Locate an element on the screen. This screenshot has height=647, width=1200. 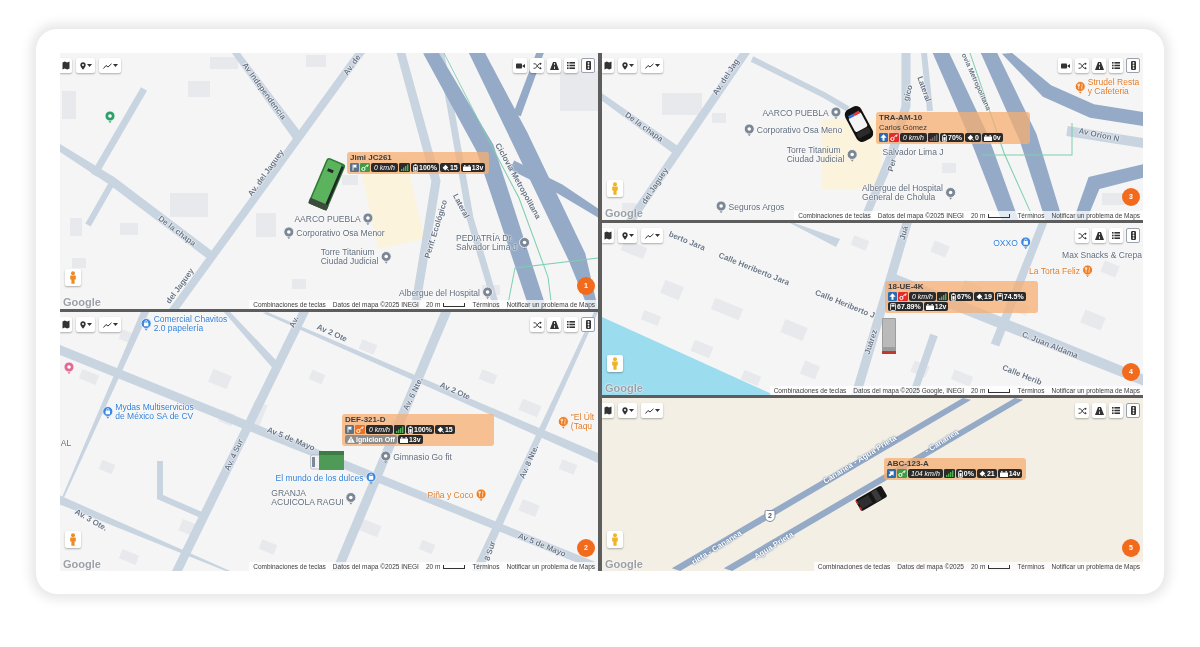
restaurant-label: Piña y Coco is located at coordinates (450, 495).